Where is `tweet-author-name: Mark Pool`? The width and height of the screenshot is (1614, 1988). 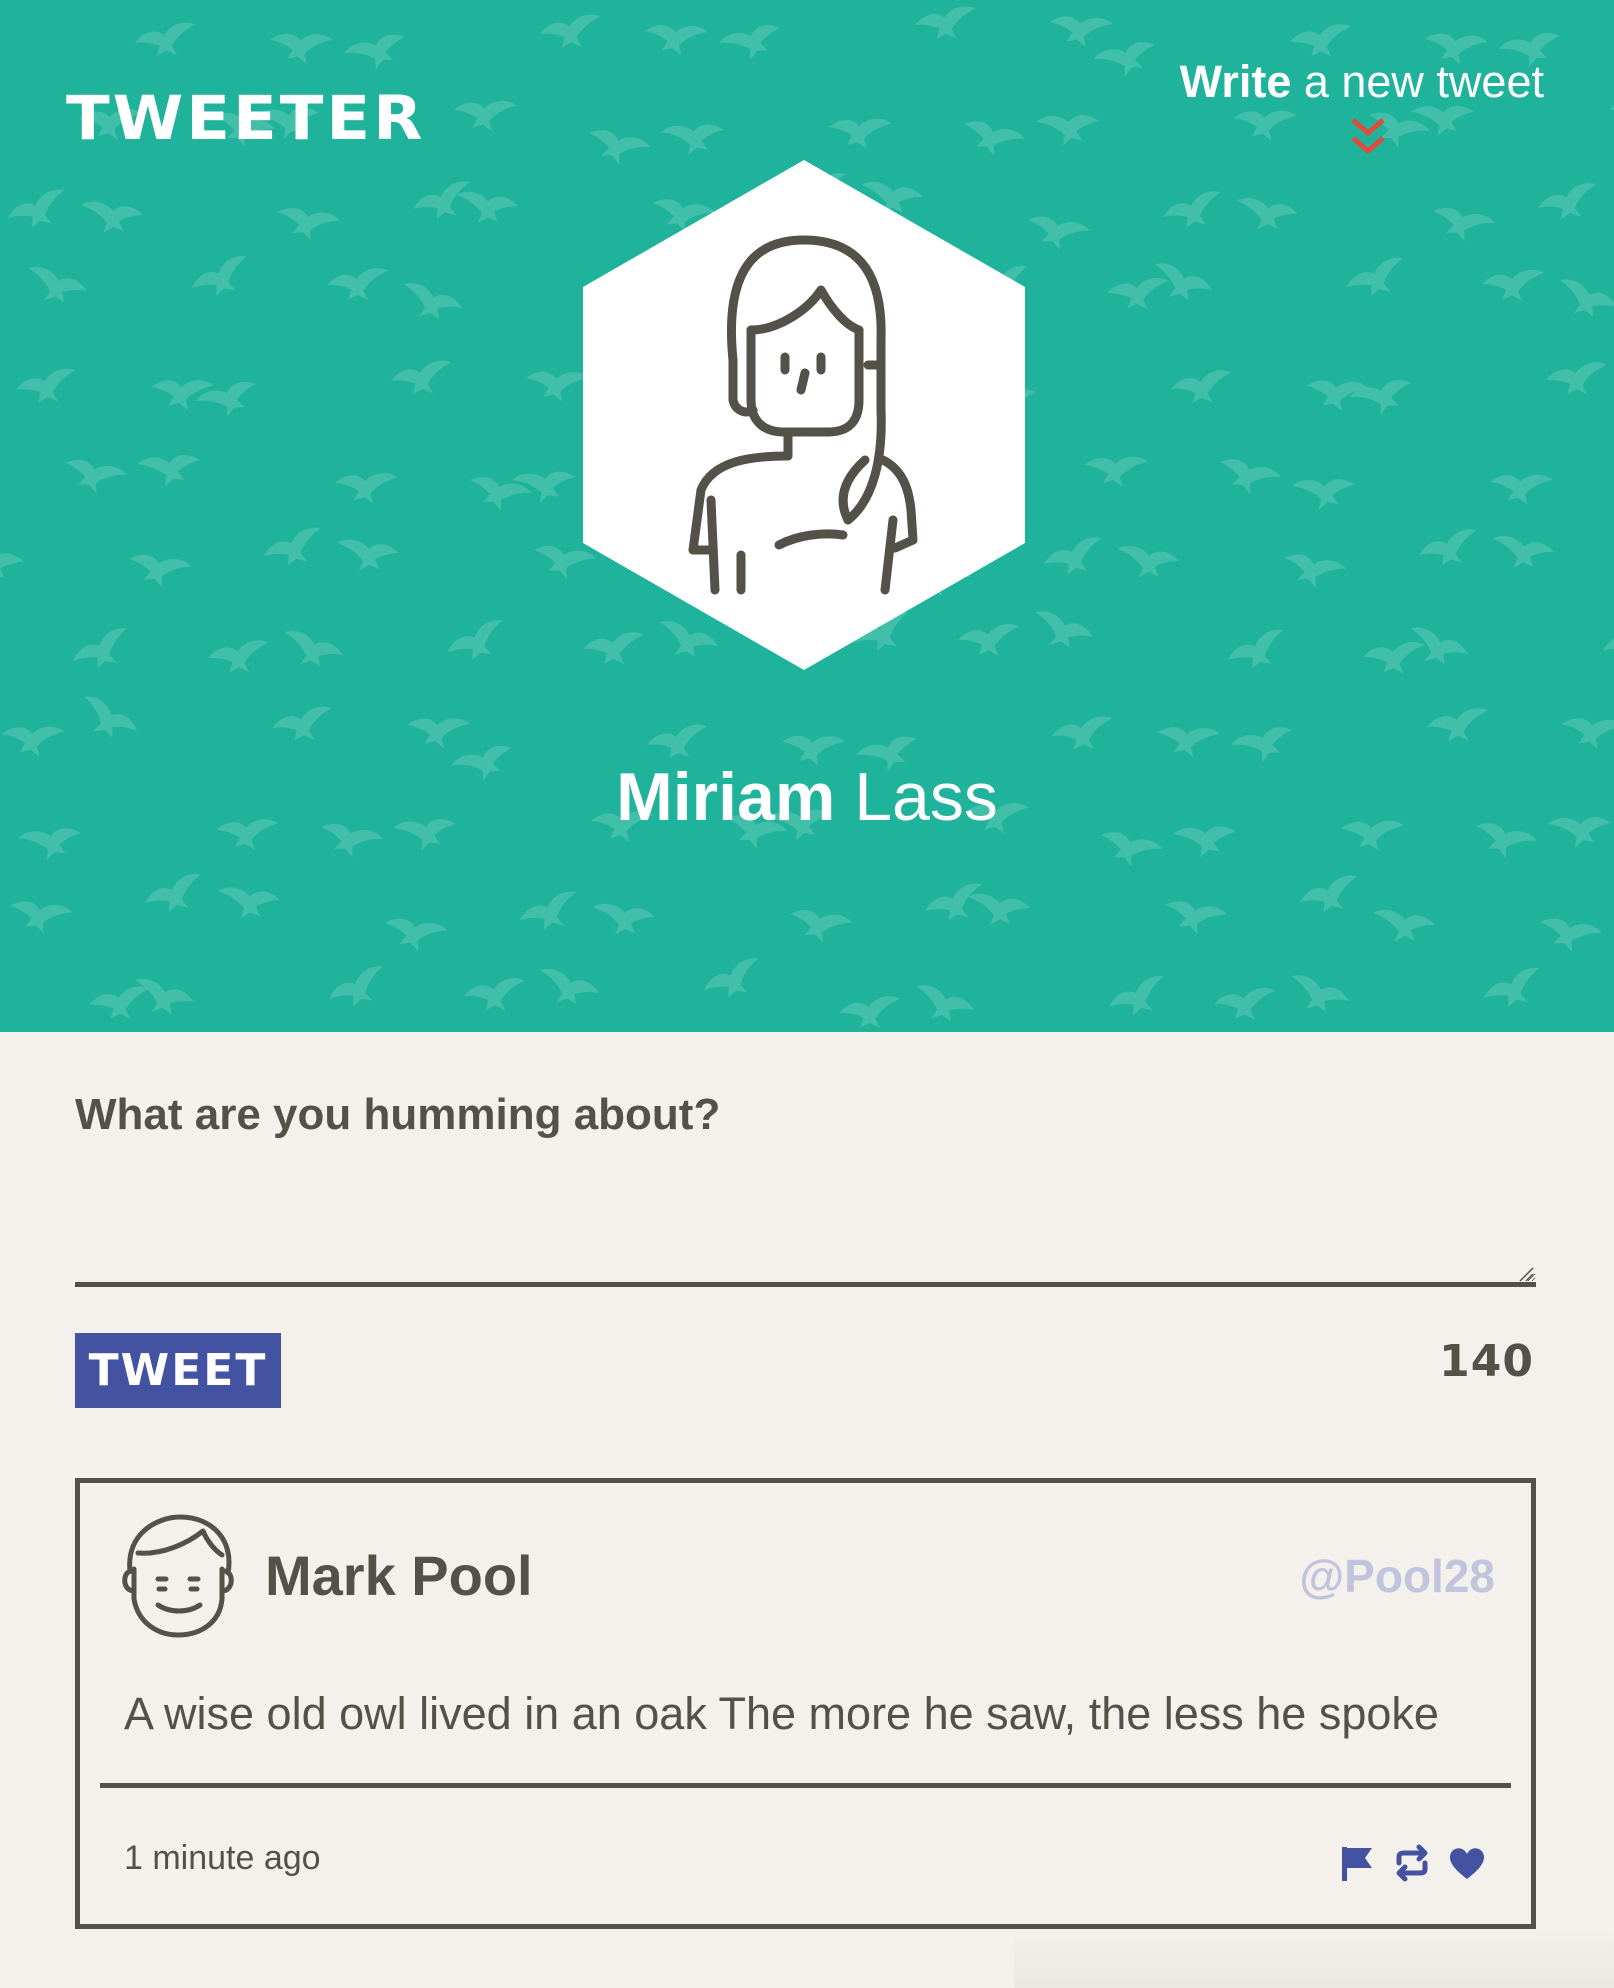 tweet-author-name: Mark Pool is located at coordinates (399, 1575).